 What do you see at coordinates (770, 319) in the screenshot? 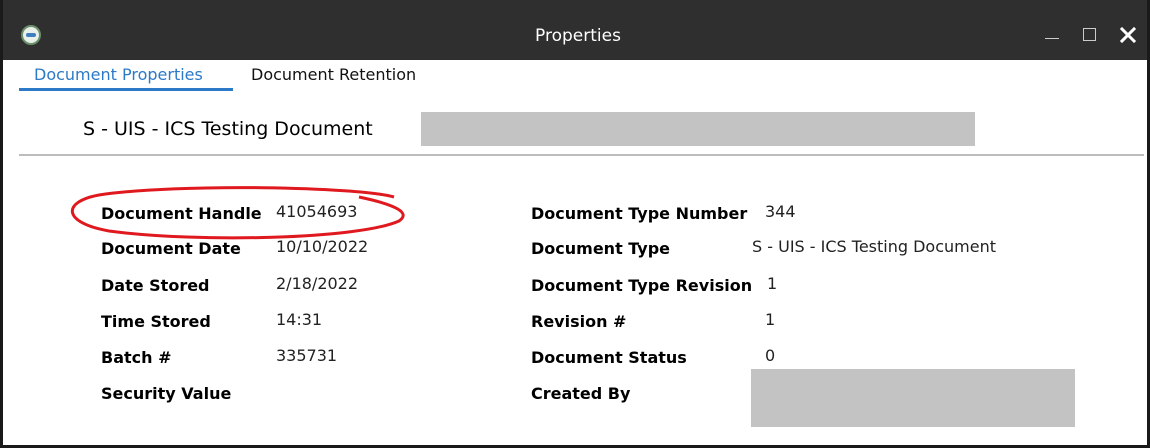
I see `revision-number-value: 1` at bounding box center [770, 319].